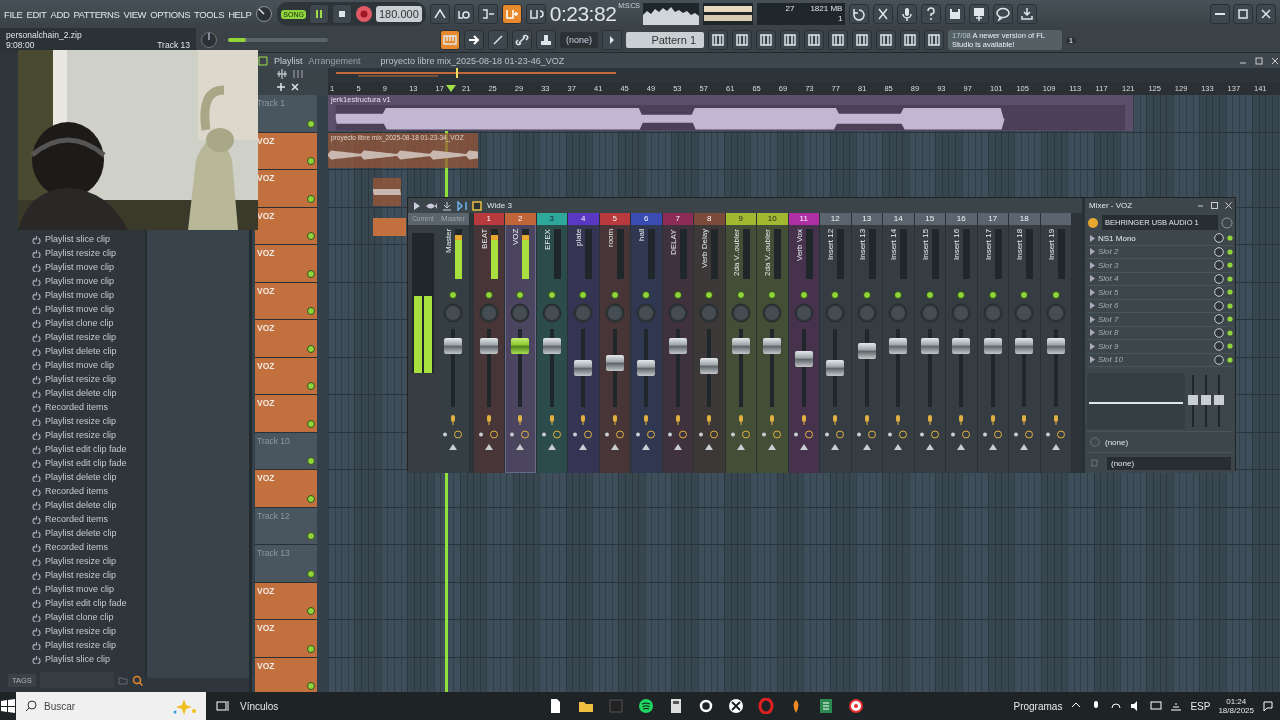  What do you see at coordinates (710, 343) in the screenshot?
I see `mixer-strip: 8 Verb Delay` at bounding box center [710, 343].